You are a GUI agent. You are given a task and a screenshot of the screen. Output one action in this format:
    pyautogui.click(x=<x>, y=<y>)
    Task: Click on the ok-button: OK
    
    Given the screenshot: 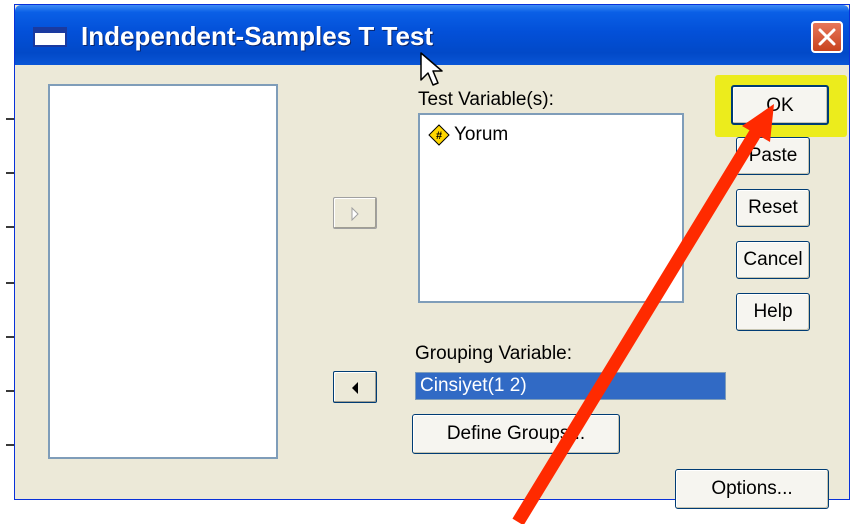 What is the action you would take?
    pyautogui.click(x=780, y=105)
    